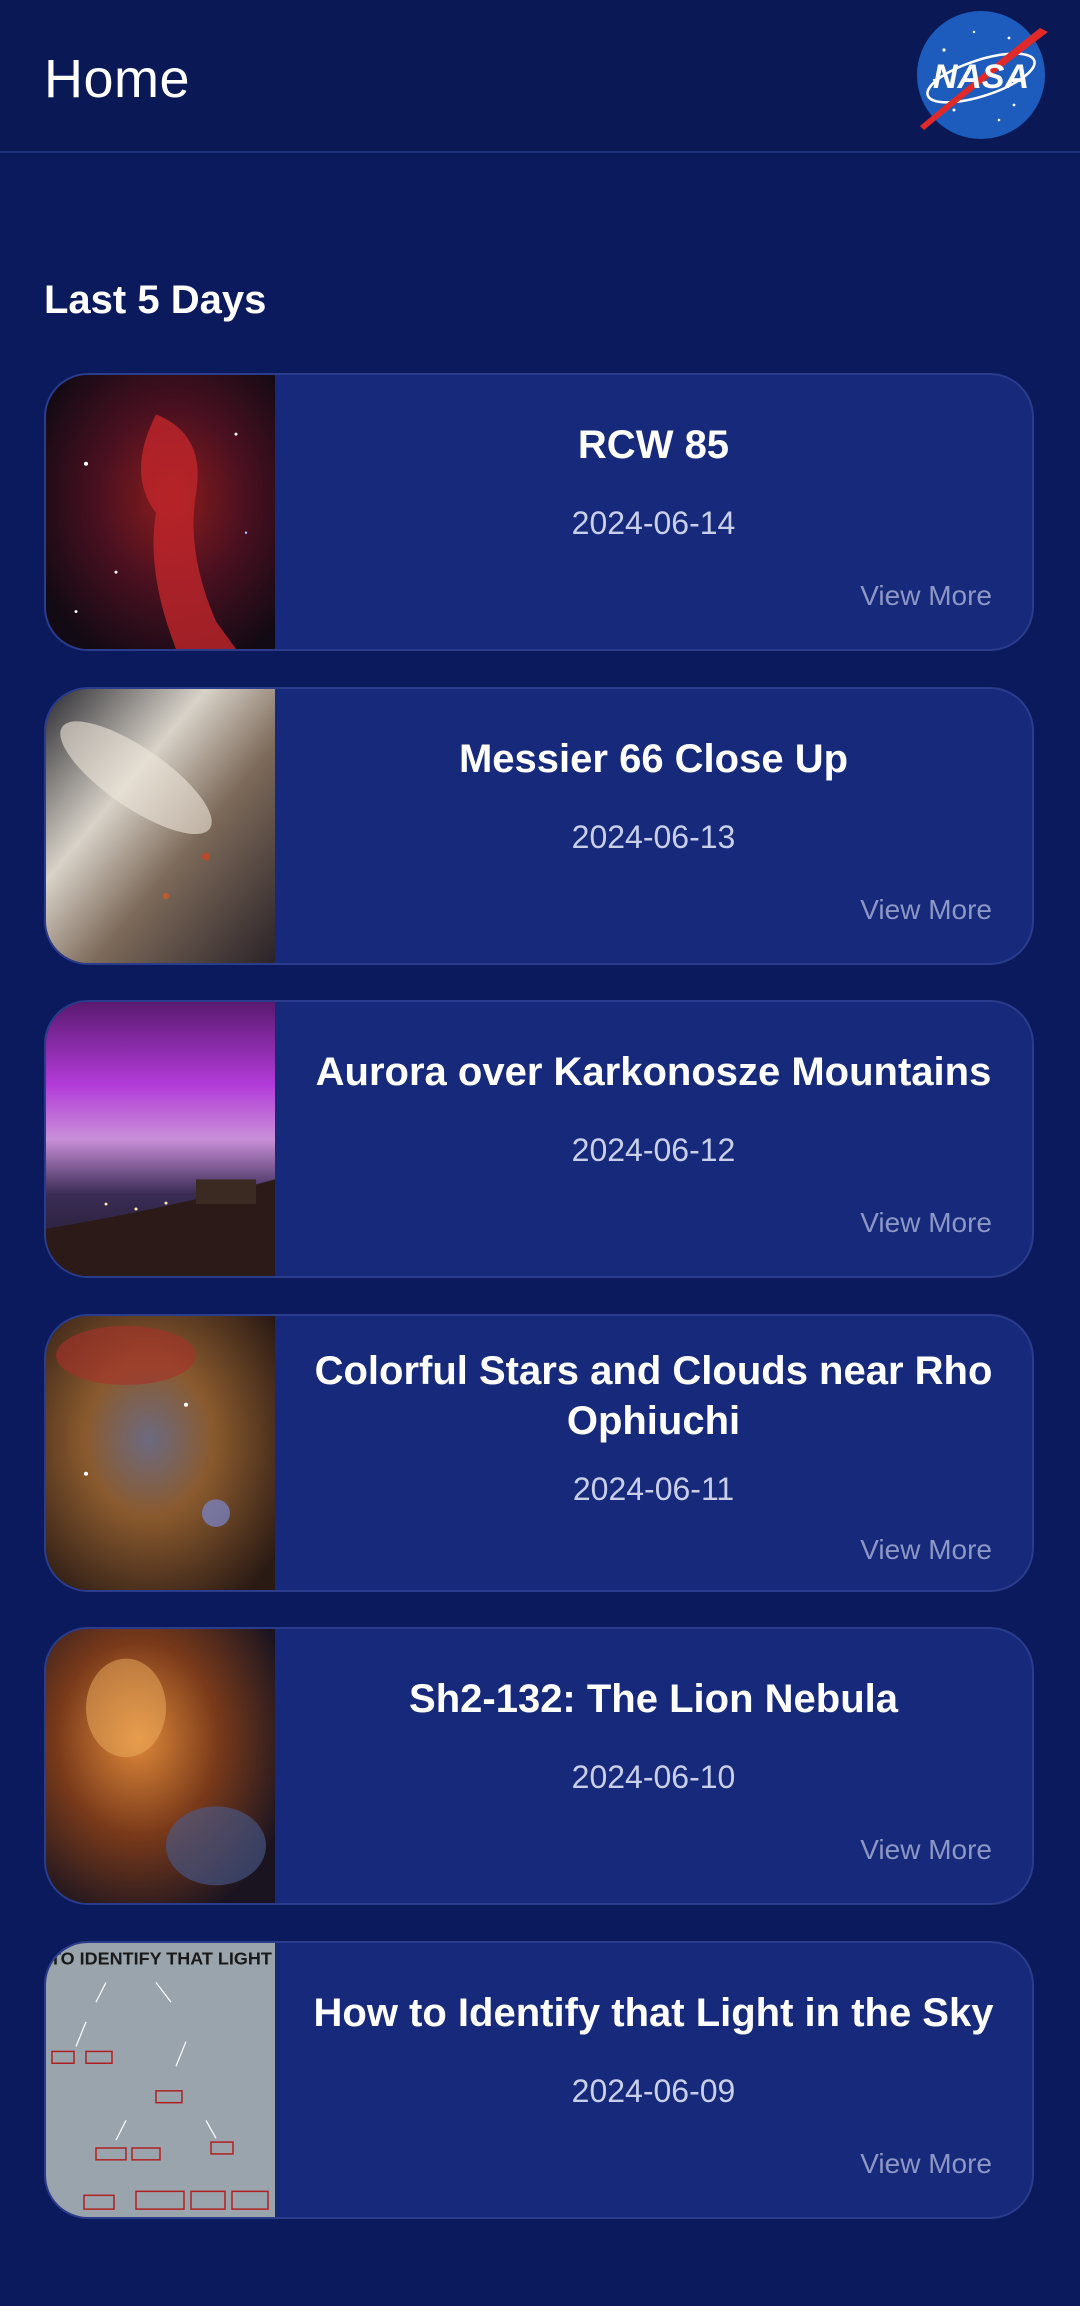 The image size is (1080, 2306). What do you see at coordinates (653, 2013) in the screenshot?
I see `card-title: How to Identify that Light in the Sky` at bounding box center [653, 2013].